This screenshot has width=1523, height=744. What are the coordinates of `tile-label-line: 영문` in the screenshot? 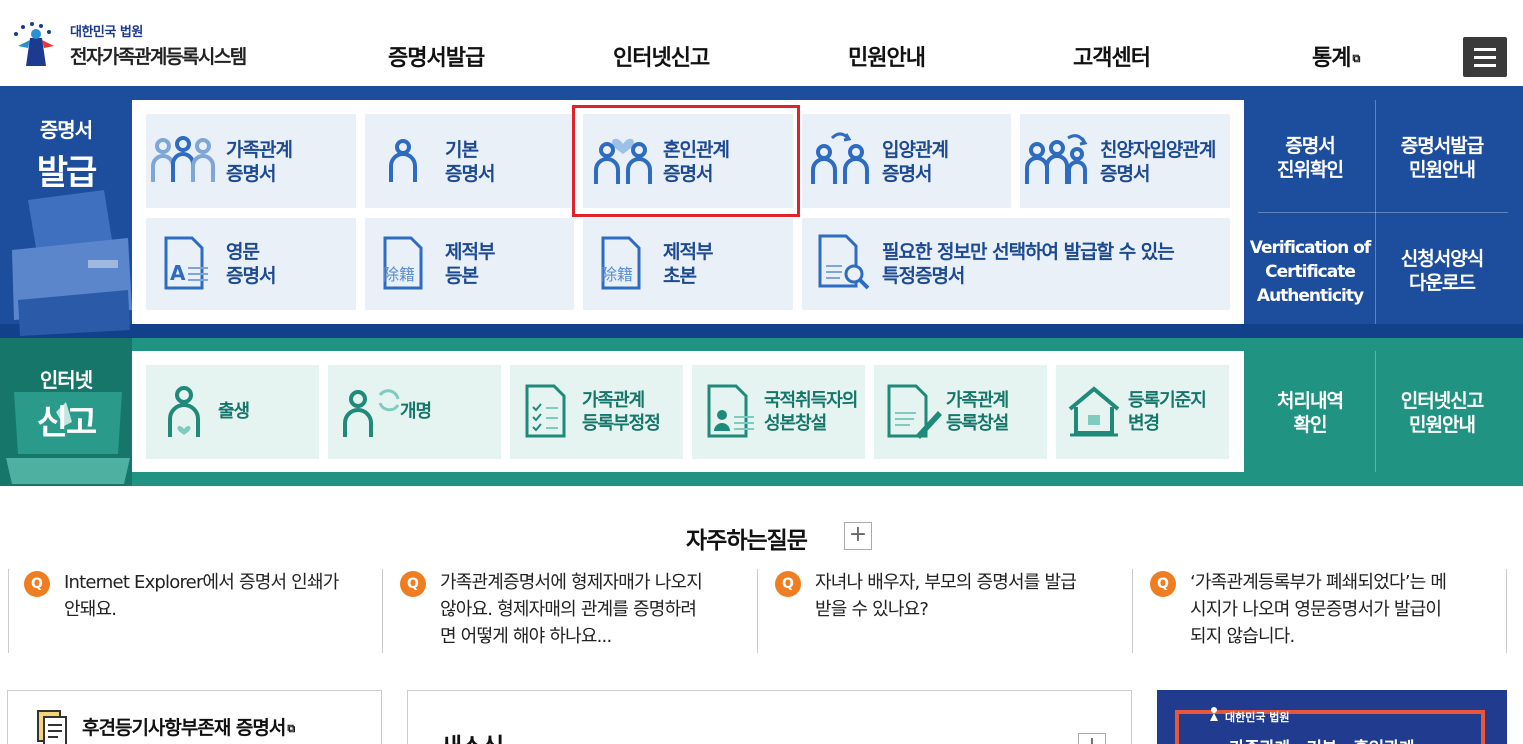 It's located at (243, 252).